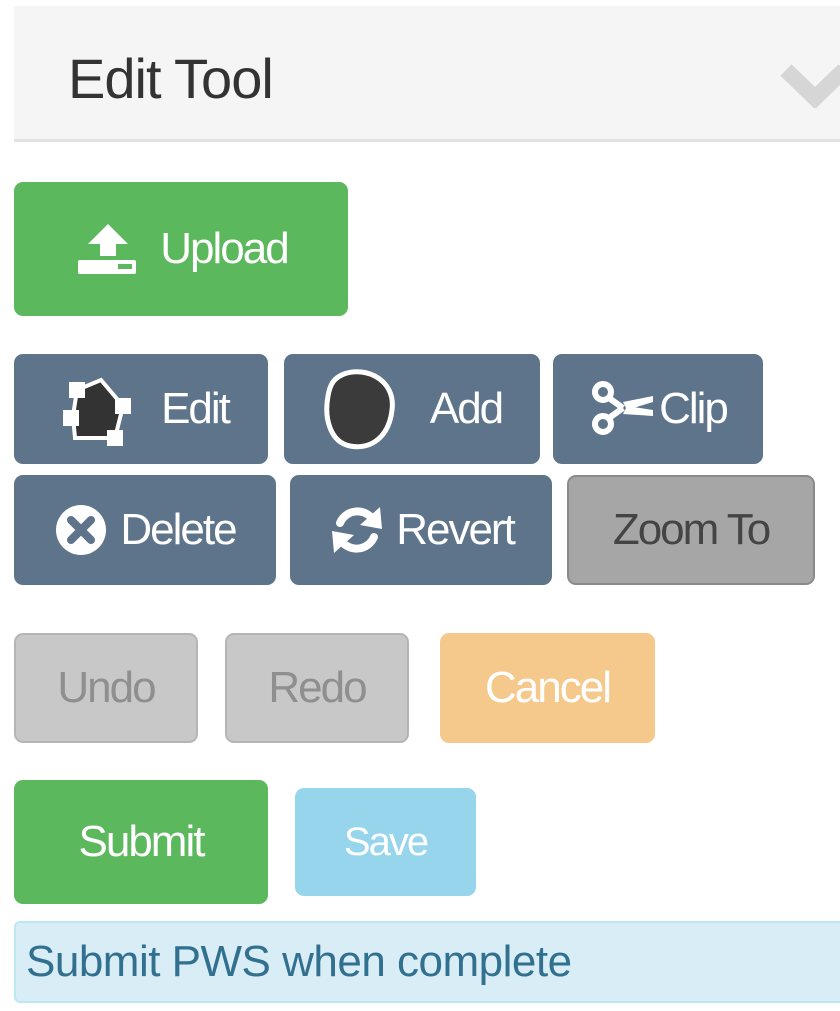  I want to click on panel-header: Edit Tool, so click(427, 74).